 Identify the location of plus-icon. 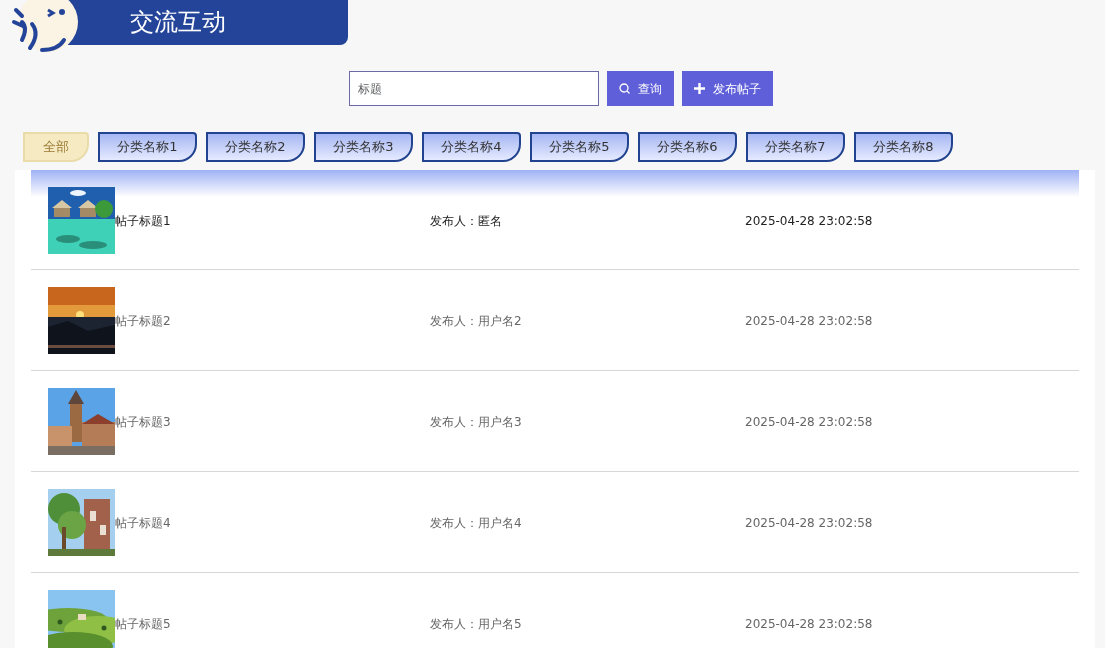
(699, 88).